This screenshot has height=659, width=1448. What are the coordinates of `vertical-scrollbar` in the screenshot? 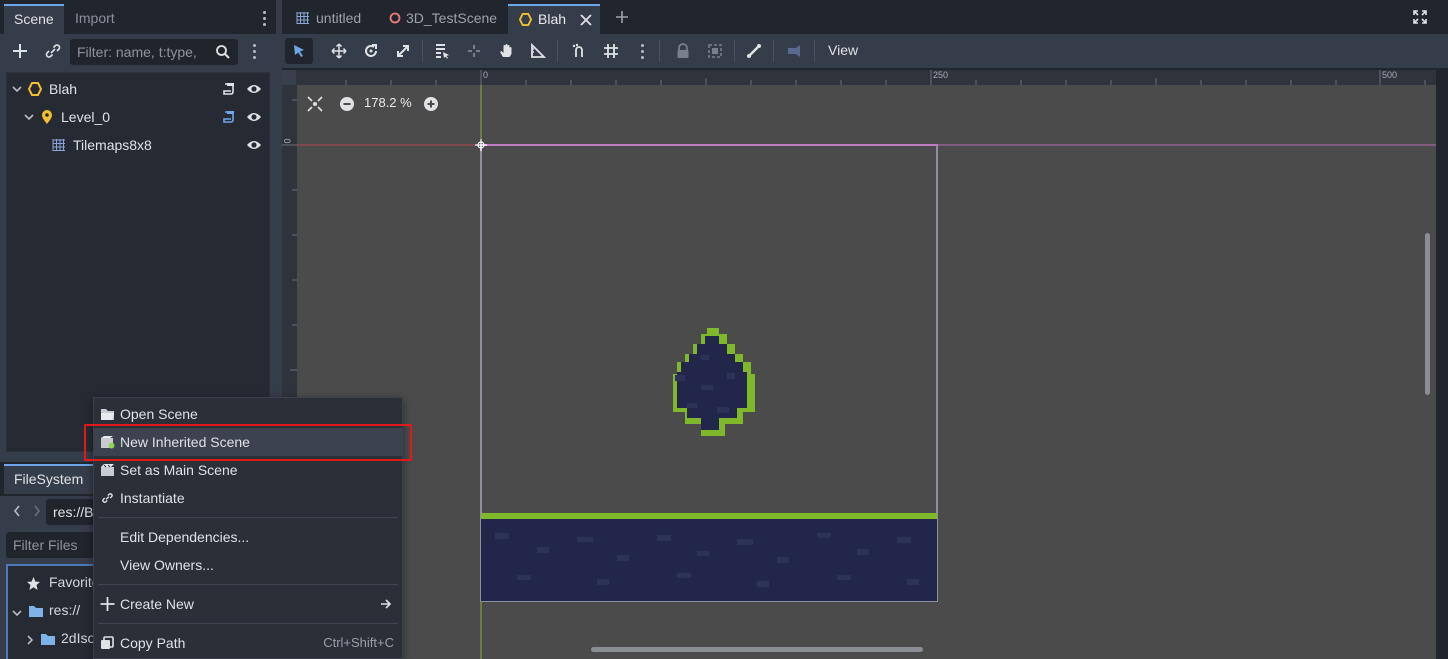 It's located at (1427, 314).